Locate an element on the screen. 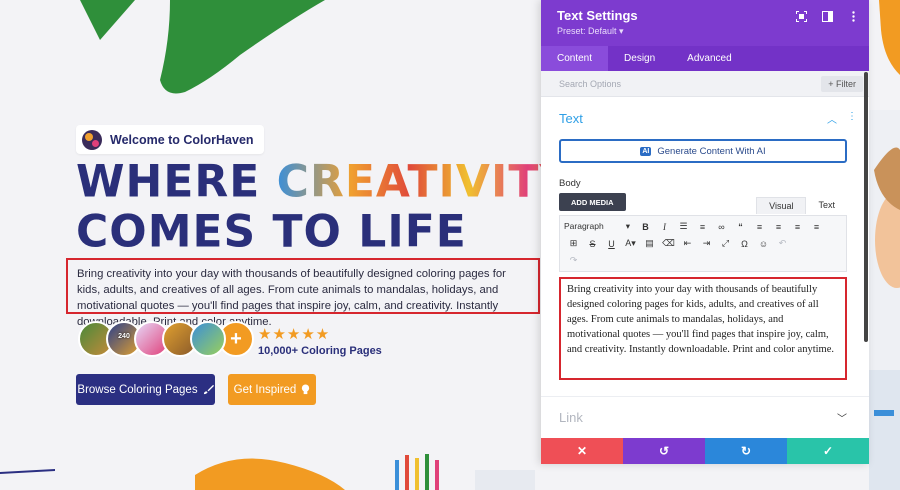 This screenshot has width=900, height=490. welcome-pill: Welcome to ColorHaven is located at coordinates (170, 139).